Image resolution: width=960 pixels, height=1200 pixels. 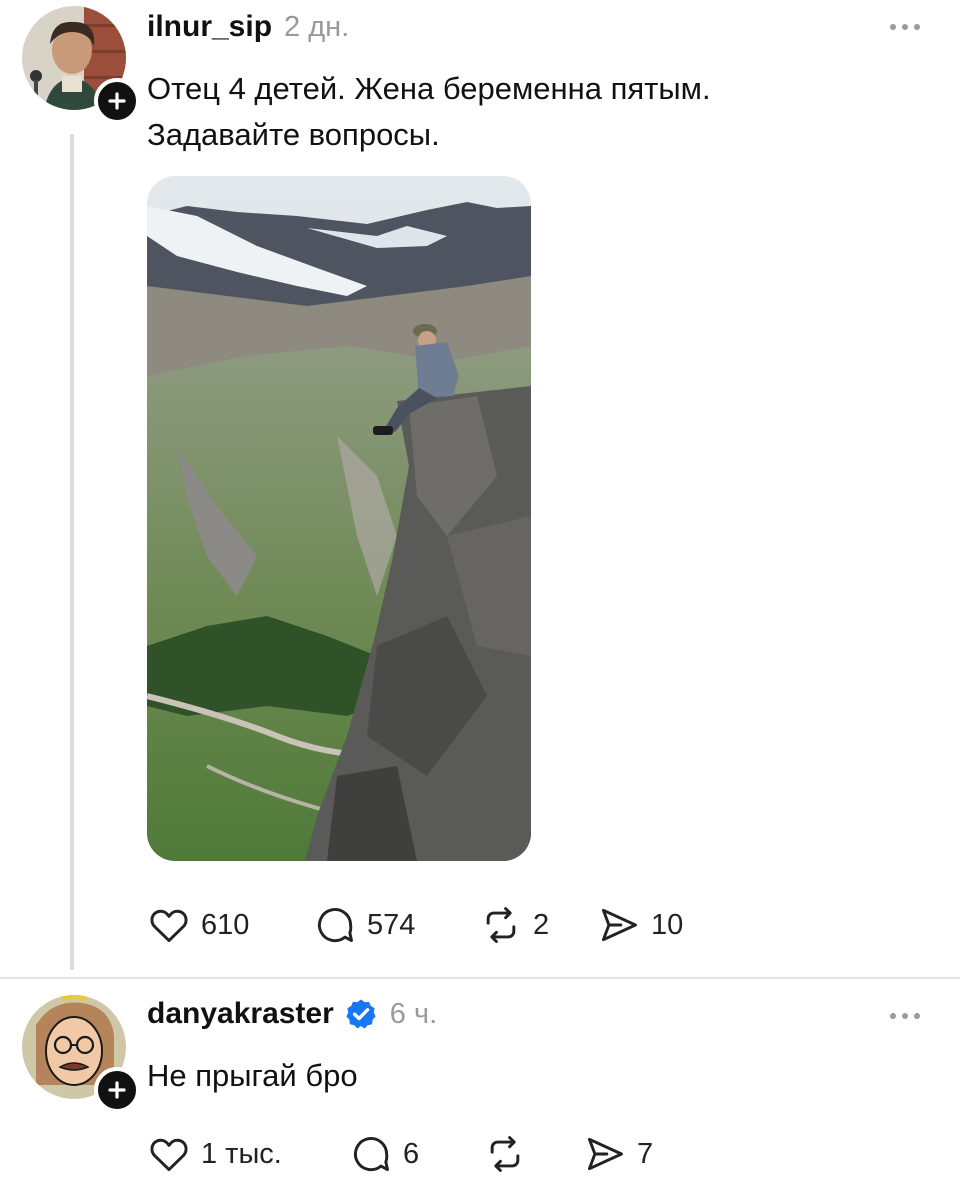 What do you see at coordinates (533, 1154) in the screenshot?
I see `repost-button` at bounding box center [533, 1154].